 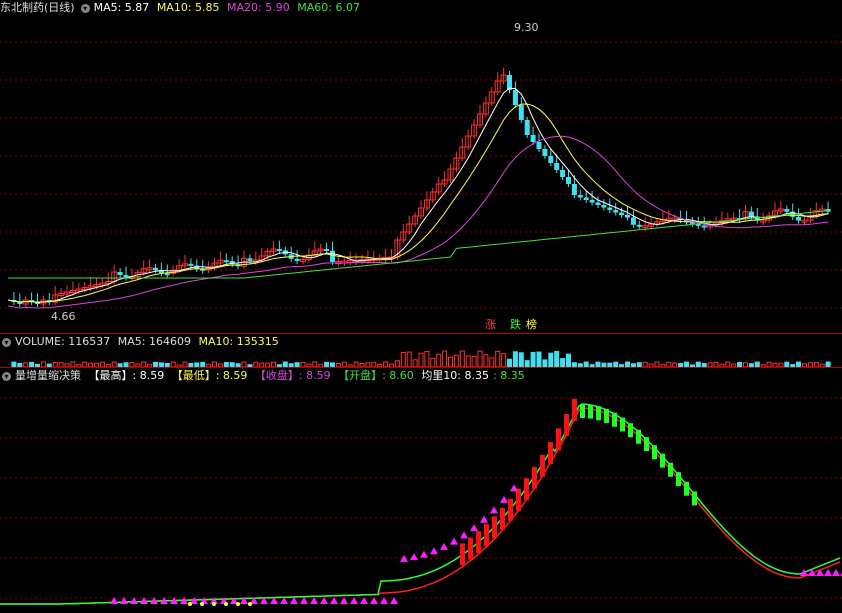 What do you see at coordinates (188, 7) in the screenshot?
I see `ma10-value: MA10: 5.85` at bounding box center [188, 7].